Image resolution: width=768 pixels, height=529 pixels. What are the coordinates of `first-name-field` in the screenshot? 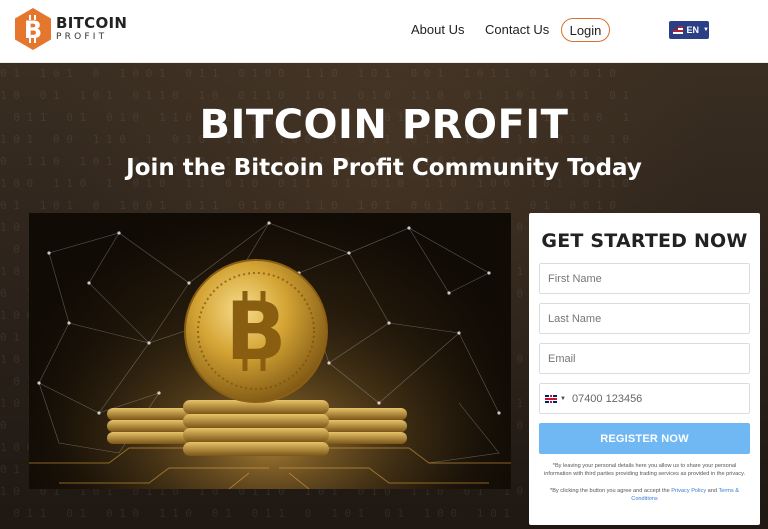 It's located at (644, 278).